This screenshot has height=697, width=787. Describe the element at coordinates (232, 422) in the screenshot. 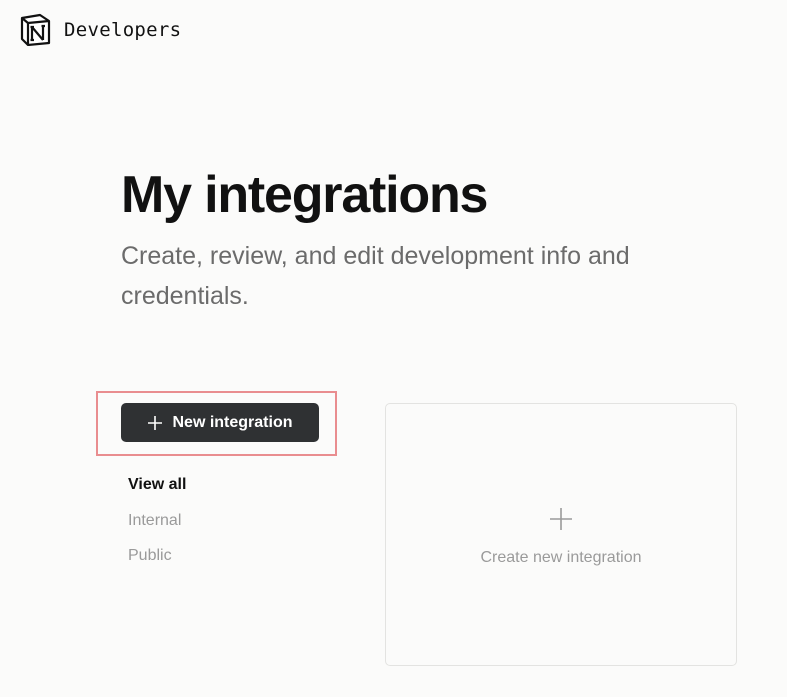

I see `new-integration-label: New integration` at that location.